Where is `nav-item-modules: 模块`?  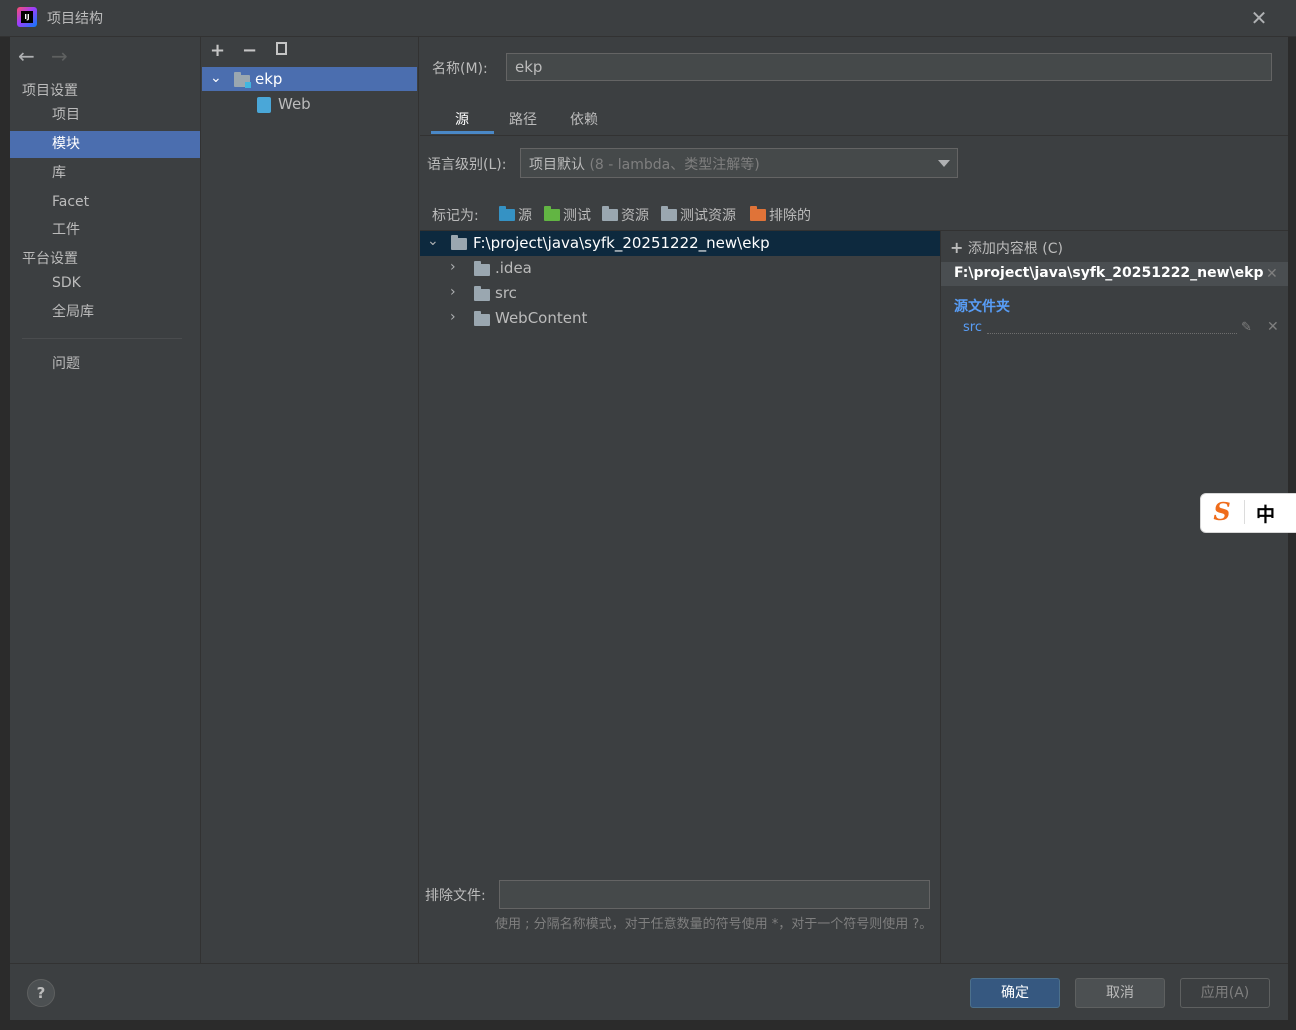
nav-item-modules: 模块 is located at coordinates (105, 144).